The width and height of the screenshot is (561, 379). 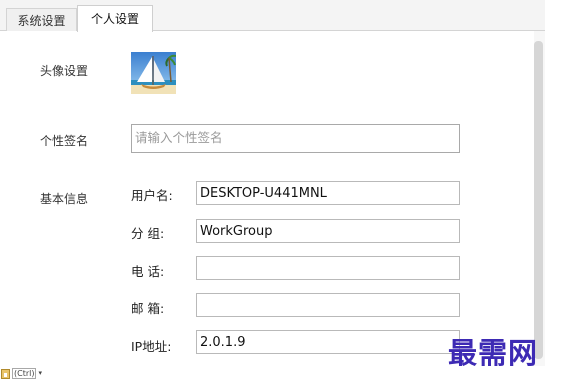 I want to click on group-label: 分 组:, so click(x=148, y=233).